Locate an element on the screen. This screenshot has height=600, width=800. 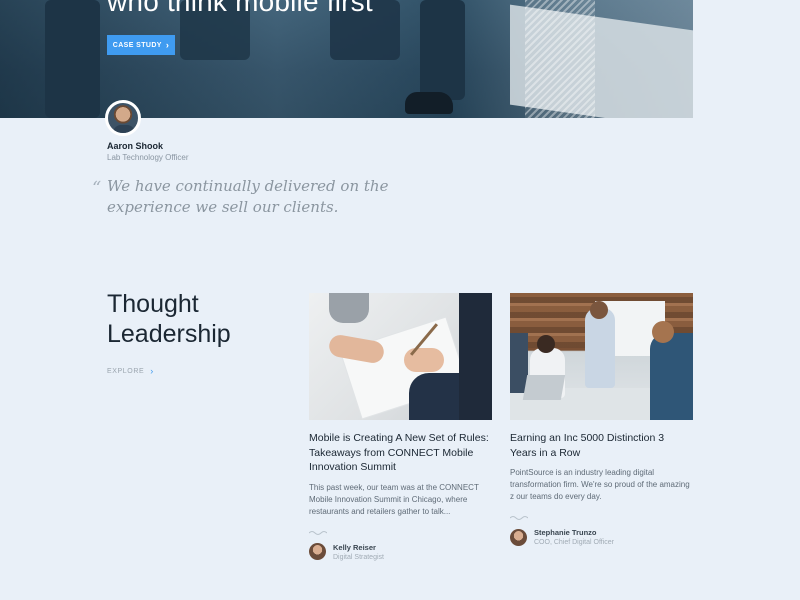
testimonial-name: Aaron Shook is located at coordinates (135, 146).